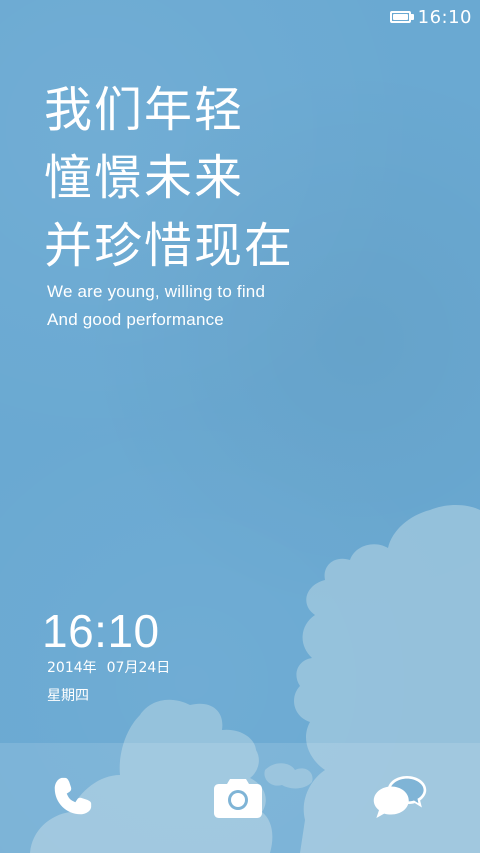 This screenshot has height=853, width=480. I want to click on lock-clock: 16:10 2014年 07月24日 星期四, so click(106, 655).